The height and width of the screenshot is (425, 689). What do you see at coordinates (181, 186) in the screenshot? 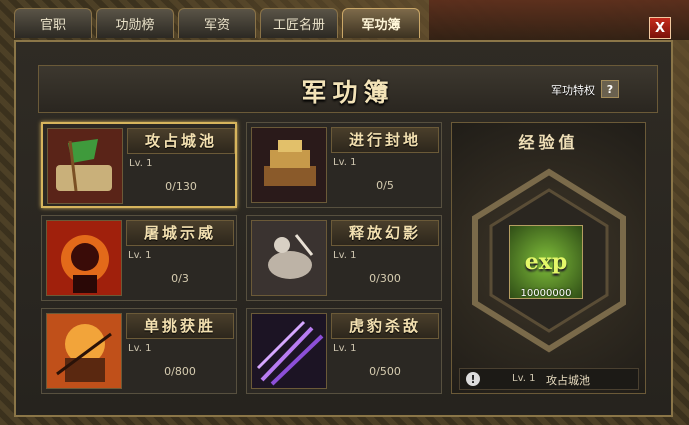
I see `achievement-progress: 0/130` at bounding box center [181, 186].